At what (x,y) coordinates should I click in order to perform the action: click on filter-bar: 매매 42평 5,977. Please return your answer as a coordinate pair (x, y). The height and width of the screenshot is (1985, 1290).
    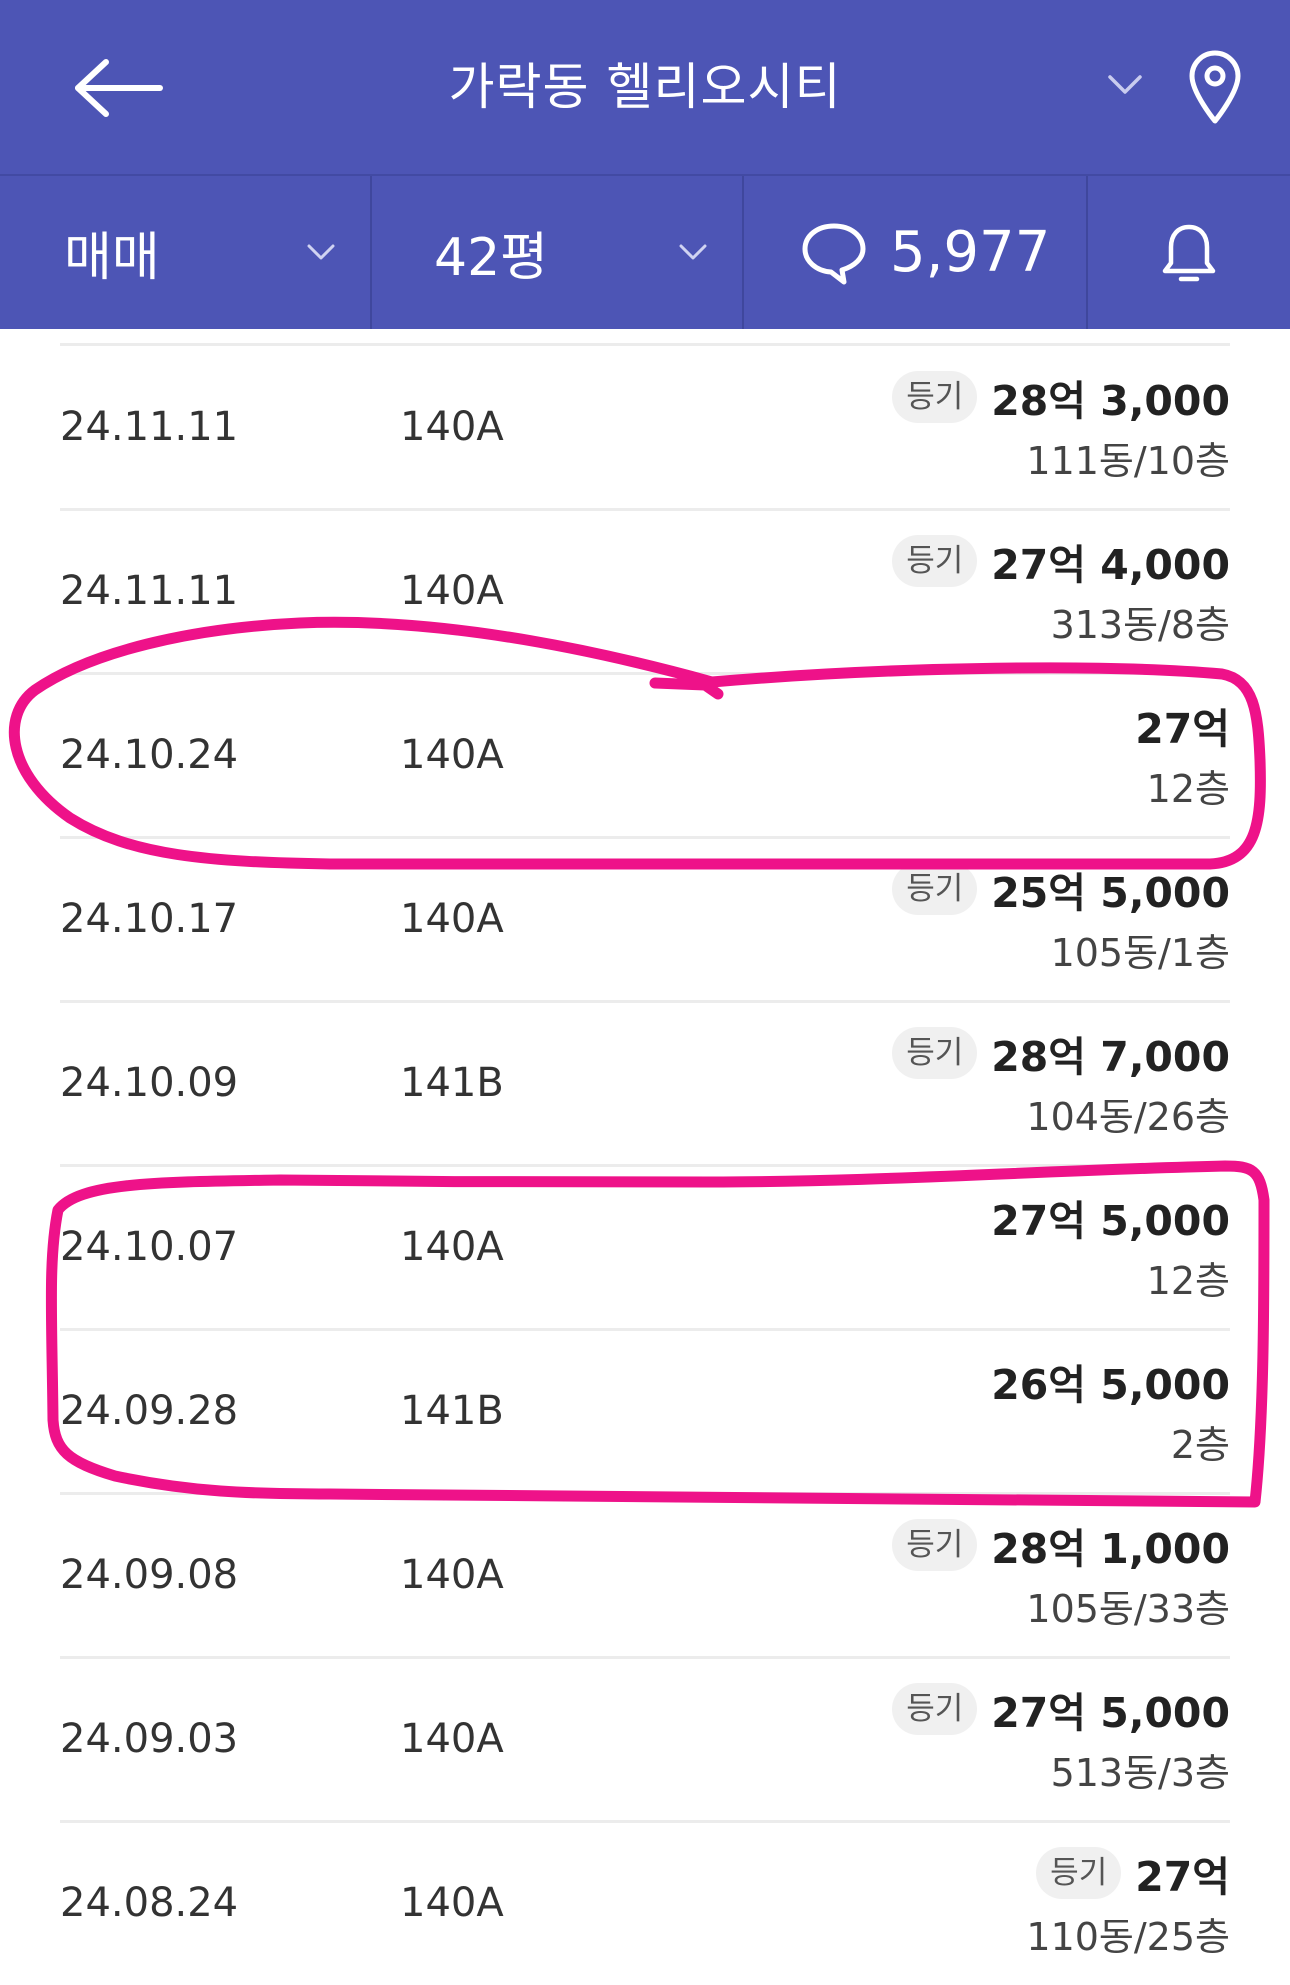
    Looking at the image, I should click on (645, 251).